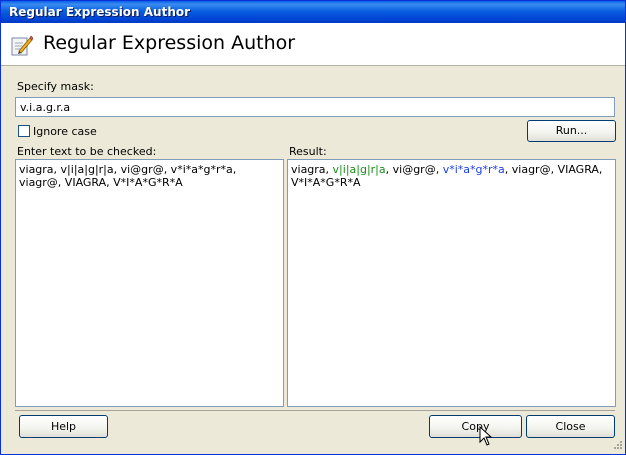  Describe the element at coordinates (308, 151) in the screenshot. I see `result-label: Result:` at that location.